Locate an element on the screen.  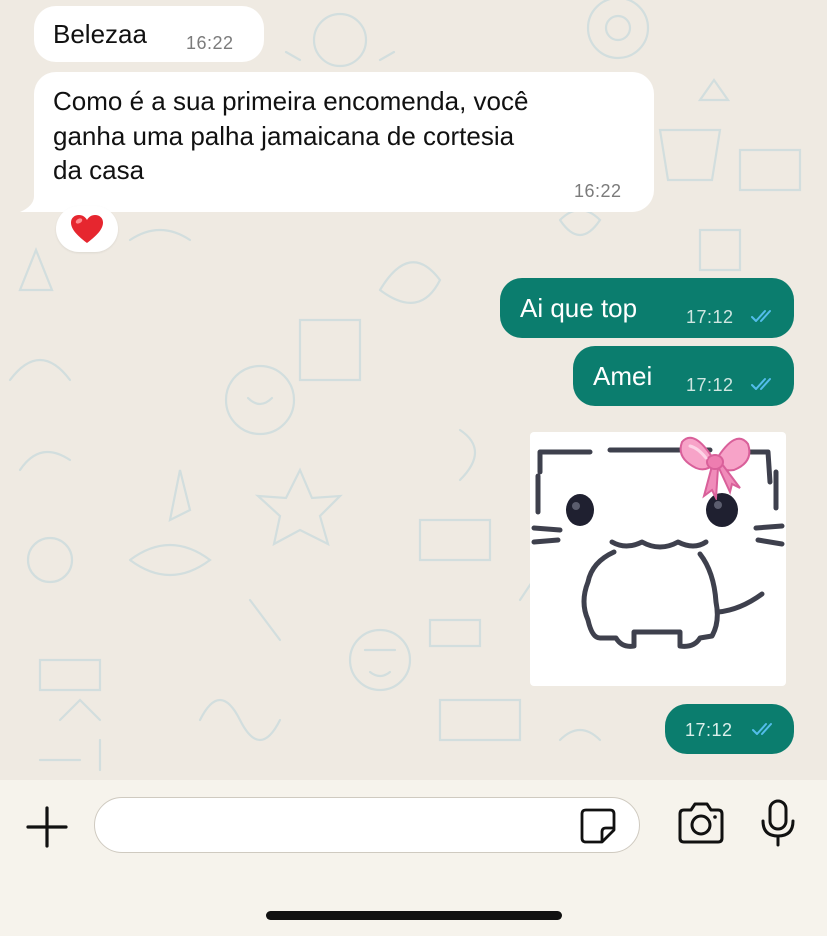
plus-icon is located at coordinates (47, 827).